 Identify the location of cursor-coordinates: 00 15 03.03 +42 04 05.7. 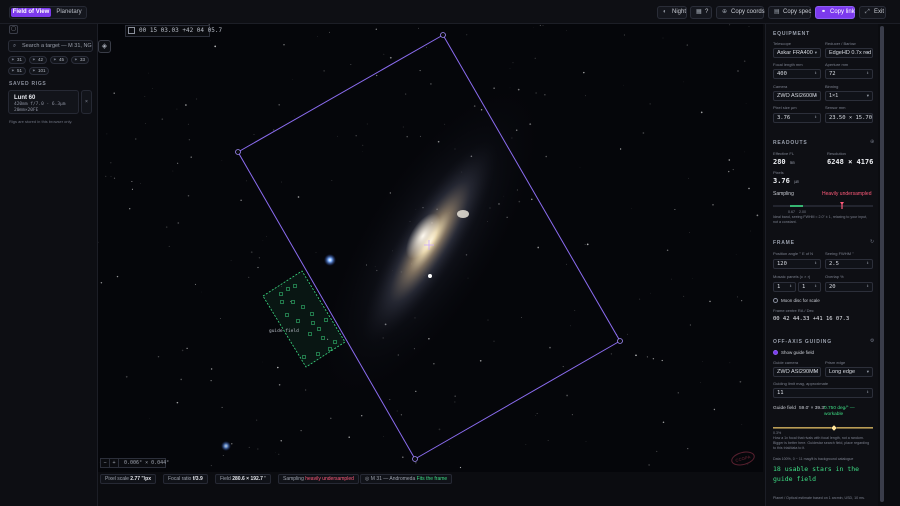
(173, 31).